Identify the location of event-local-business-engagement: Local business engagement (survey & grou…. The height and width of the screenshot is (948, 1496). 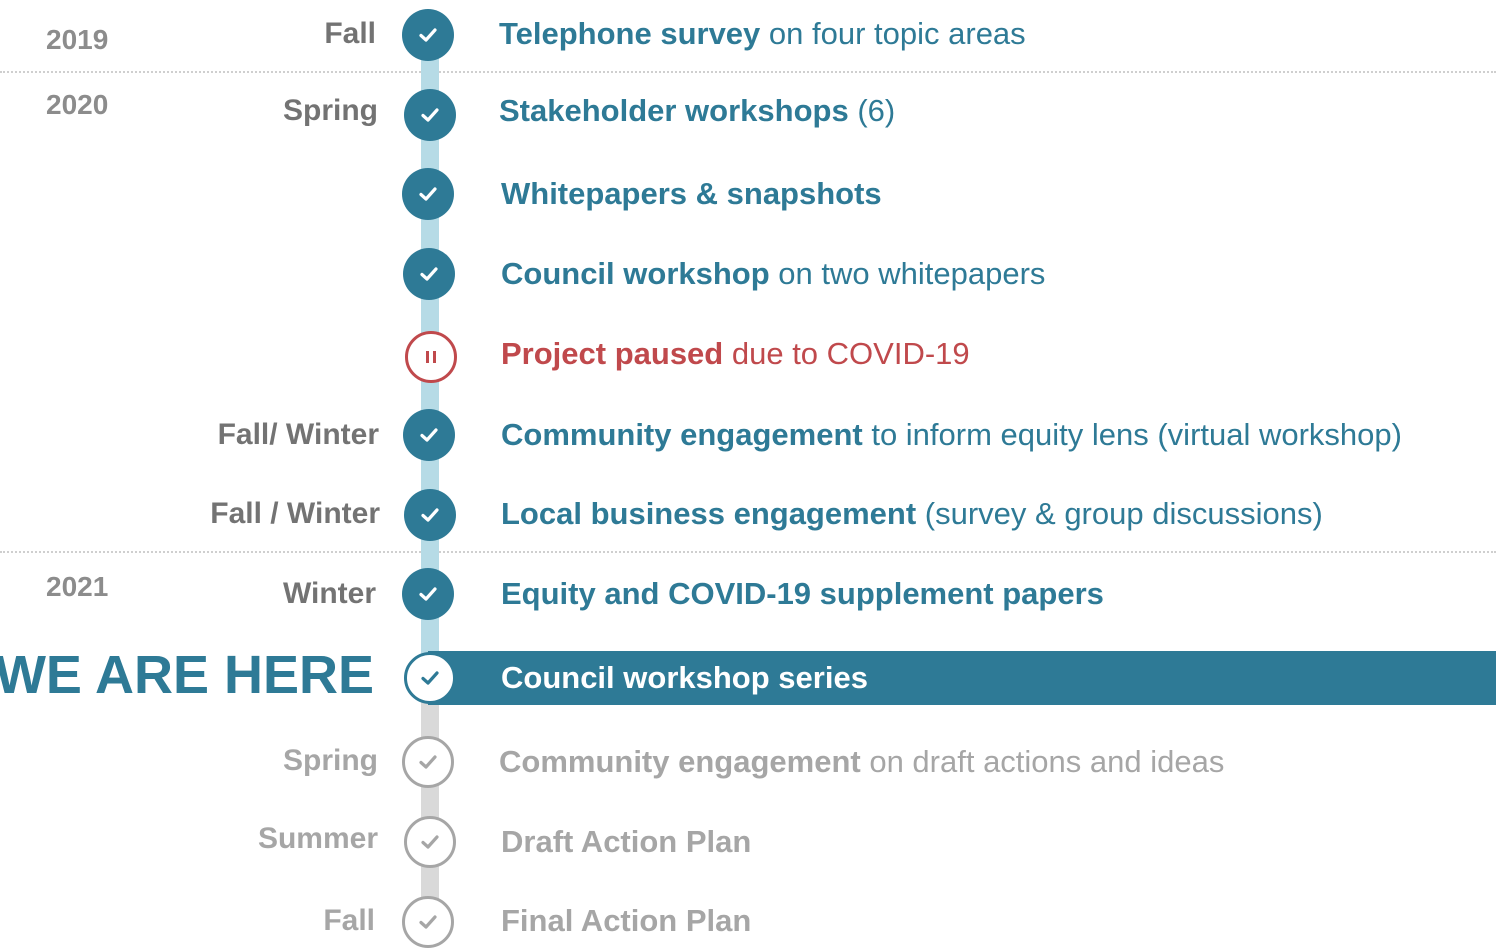
(912, 514).